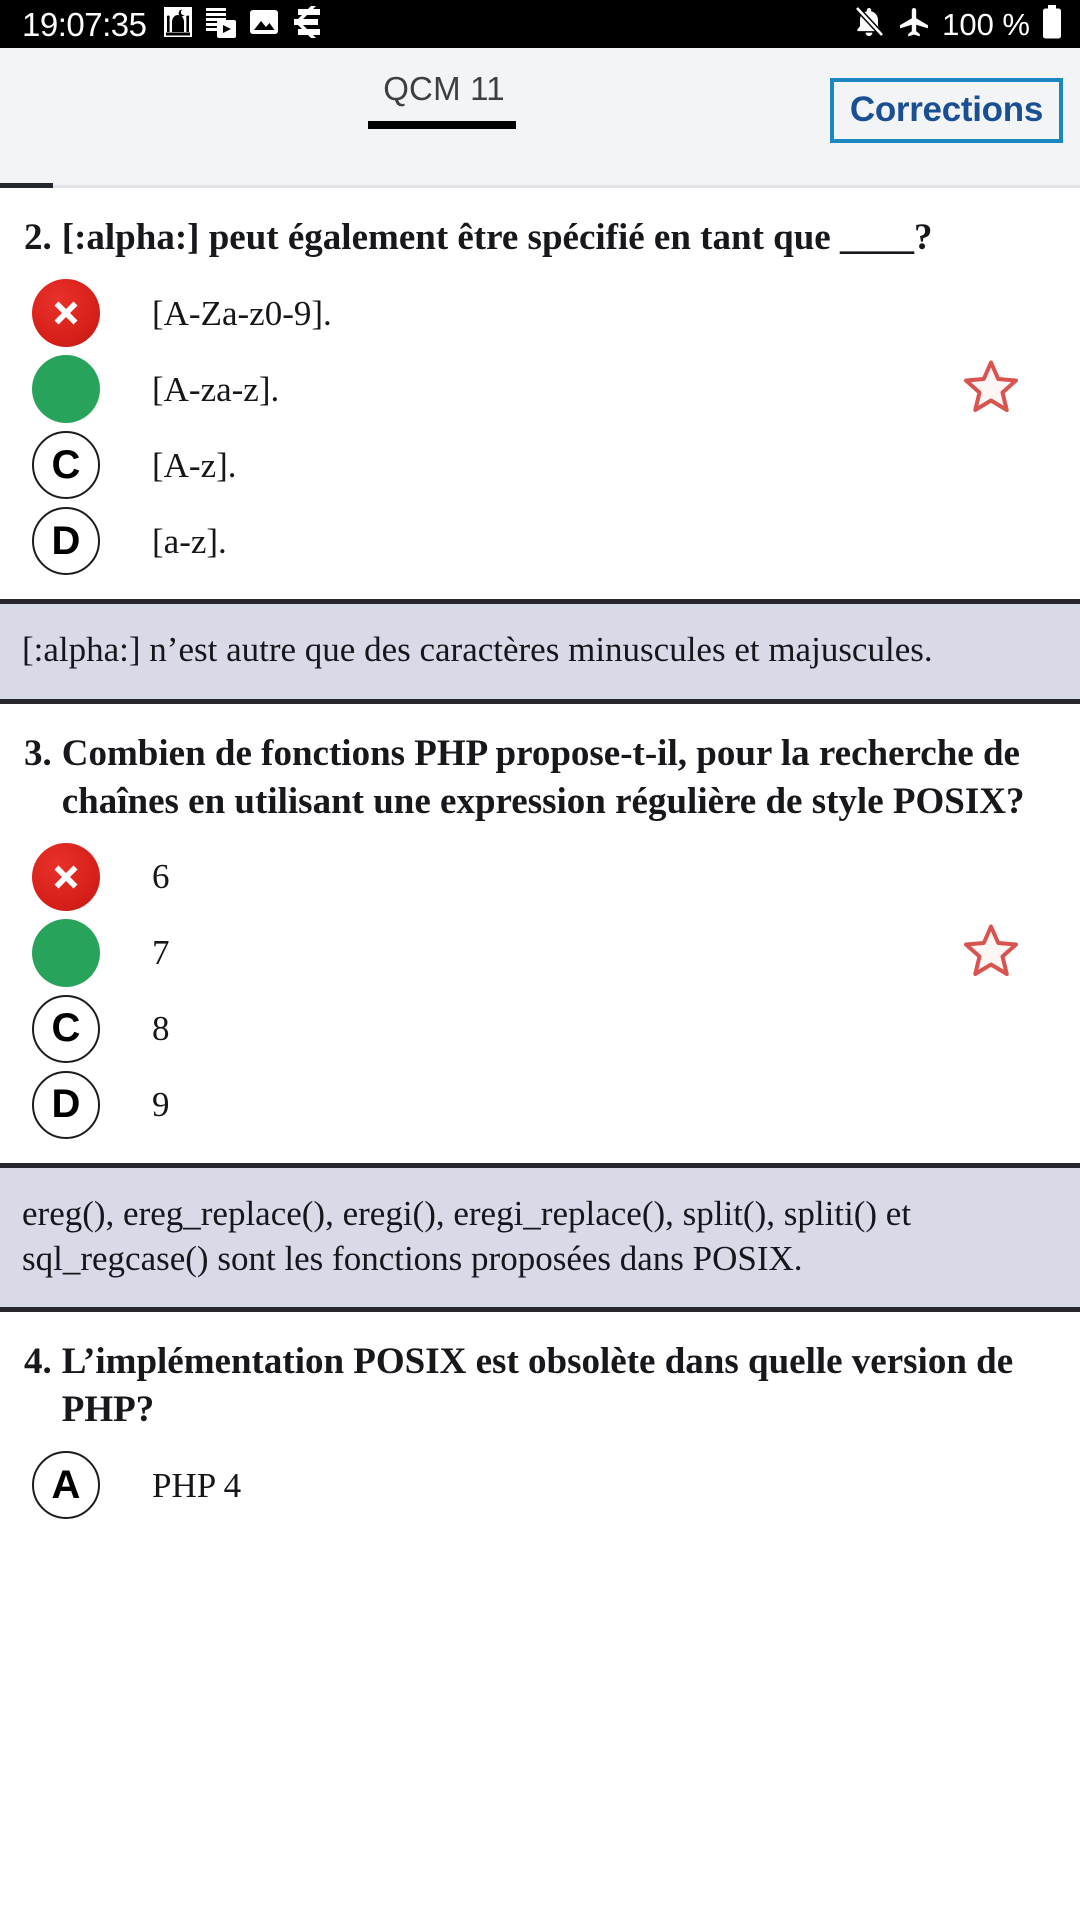 Image resolution: width=1080 pixels, height=1920 pixels. I want to click on app-header: QCM 11 Corrections, so click(540, 118).